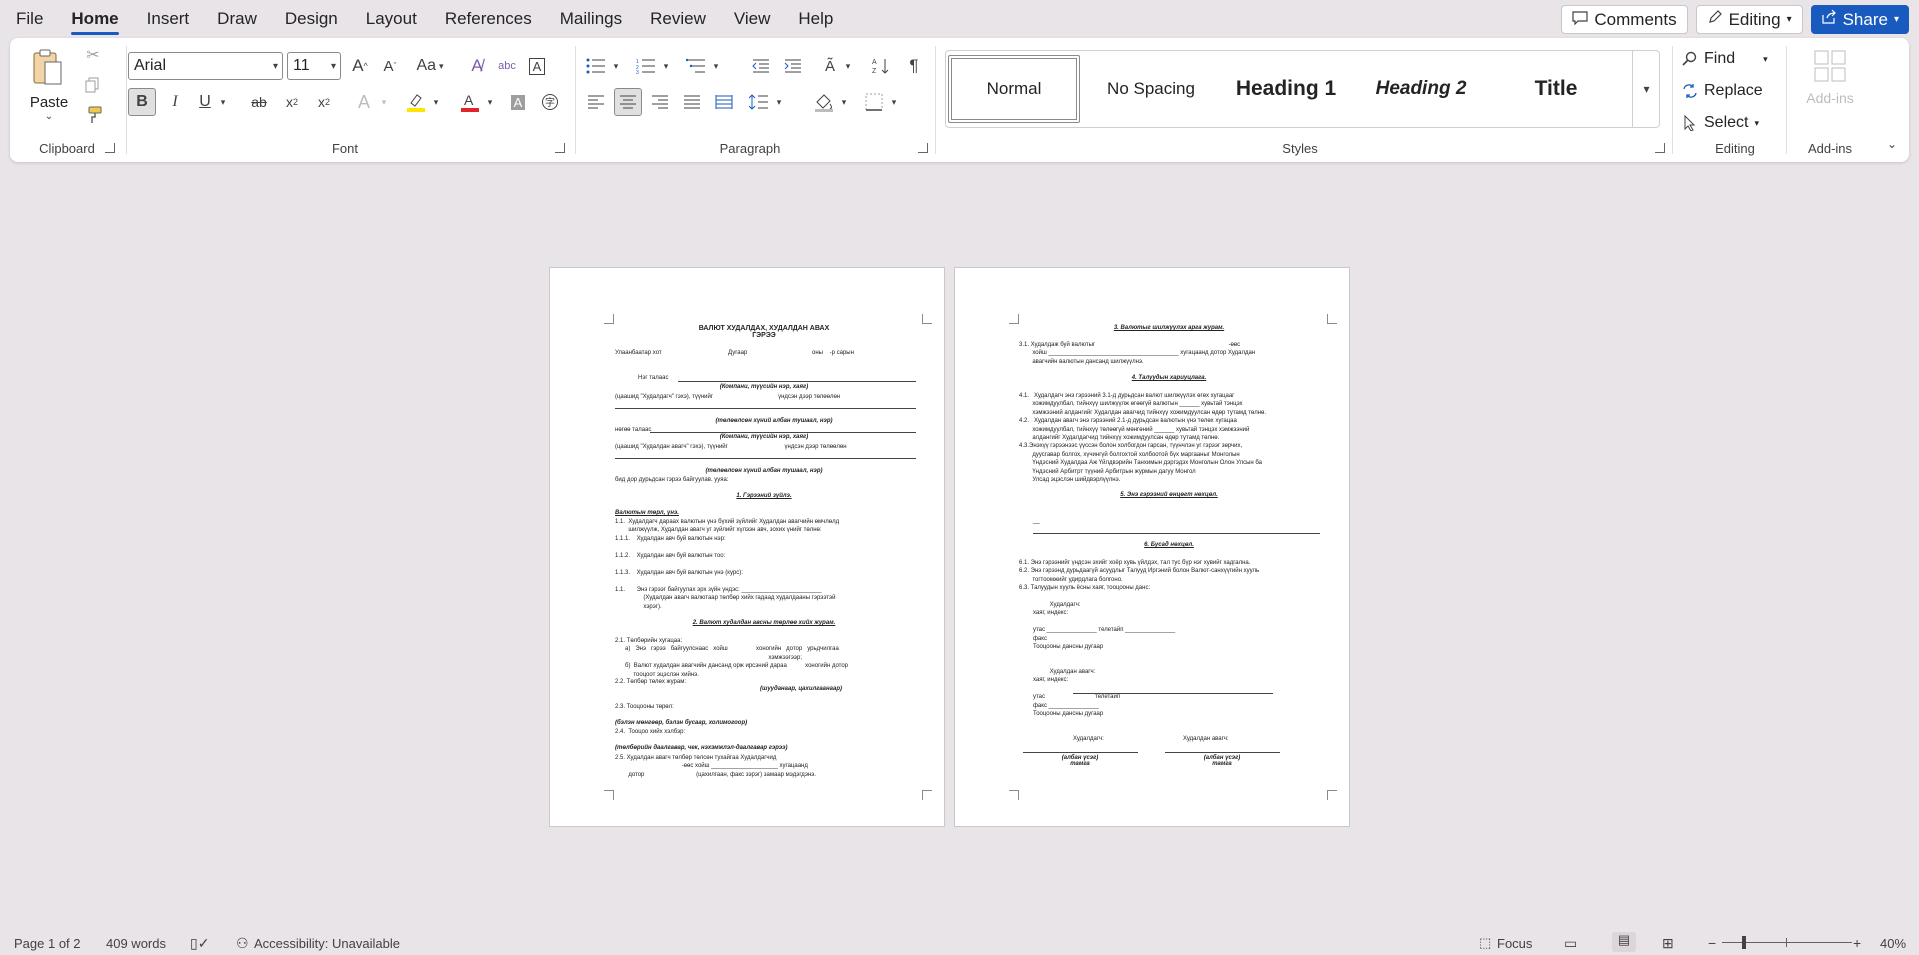 The image size is (1919, 955). I want to click on subscript-button: x2, so click(292, 102).